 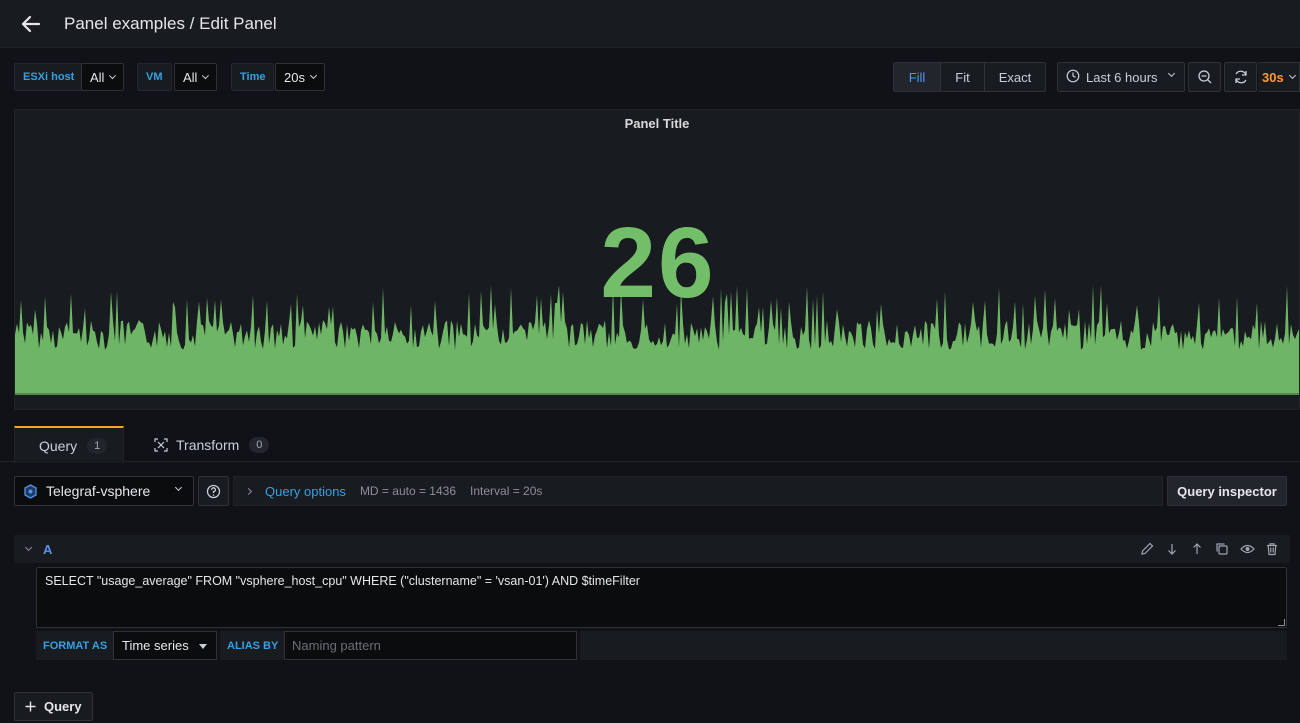 What do you see at coordinates (170, 23) in the screenshot?
I see `page-title: Panel examples / Edit Panel` at bounding box center [170, 23].